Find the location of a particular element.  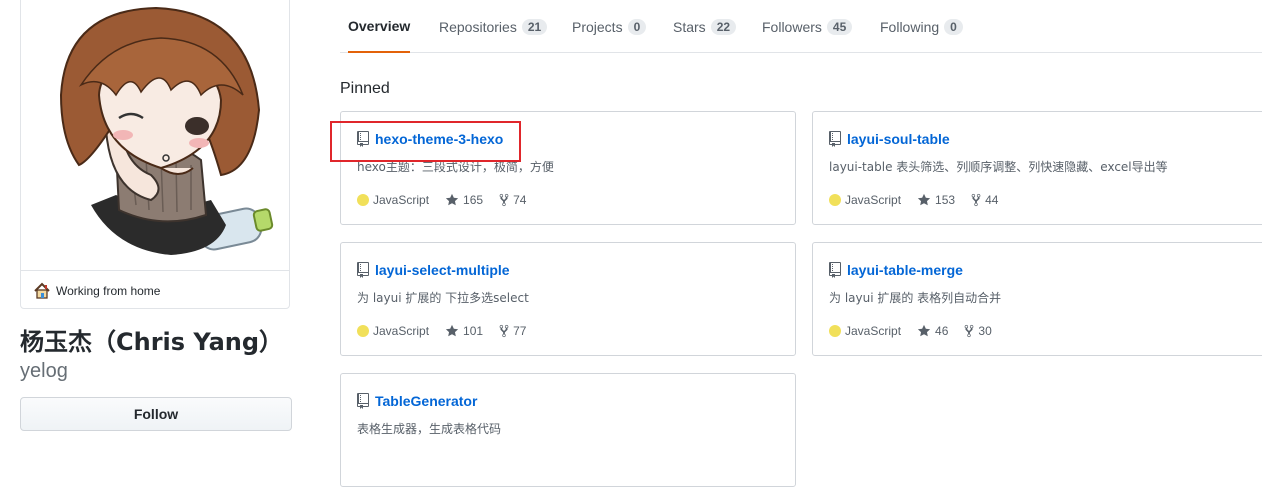

tab-stars: Stars 22 is located at coordinates (705, 26).